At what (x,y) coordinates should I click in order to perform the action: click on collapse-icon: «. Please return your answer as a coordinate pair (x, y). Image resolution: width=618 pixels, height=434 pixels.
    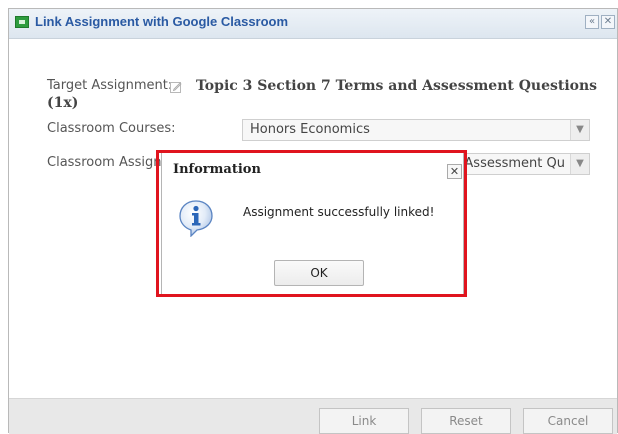
    Looking at the image, I should click on (592, 22).